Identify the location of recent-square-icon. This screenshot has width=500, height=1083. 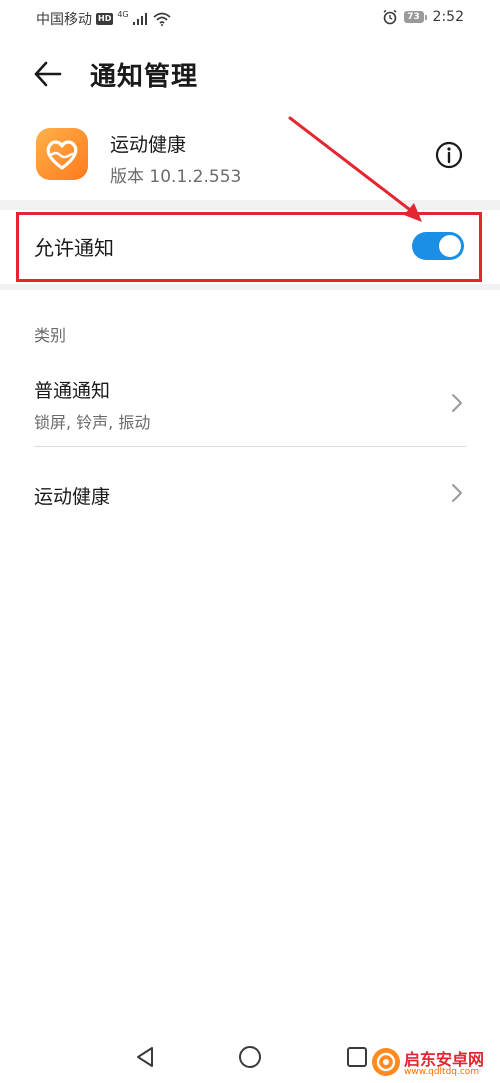
(357, 1057).